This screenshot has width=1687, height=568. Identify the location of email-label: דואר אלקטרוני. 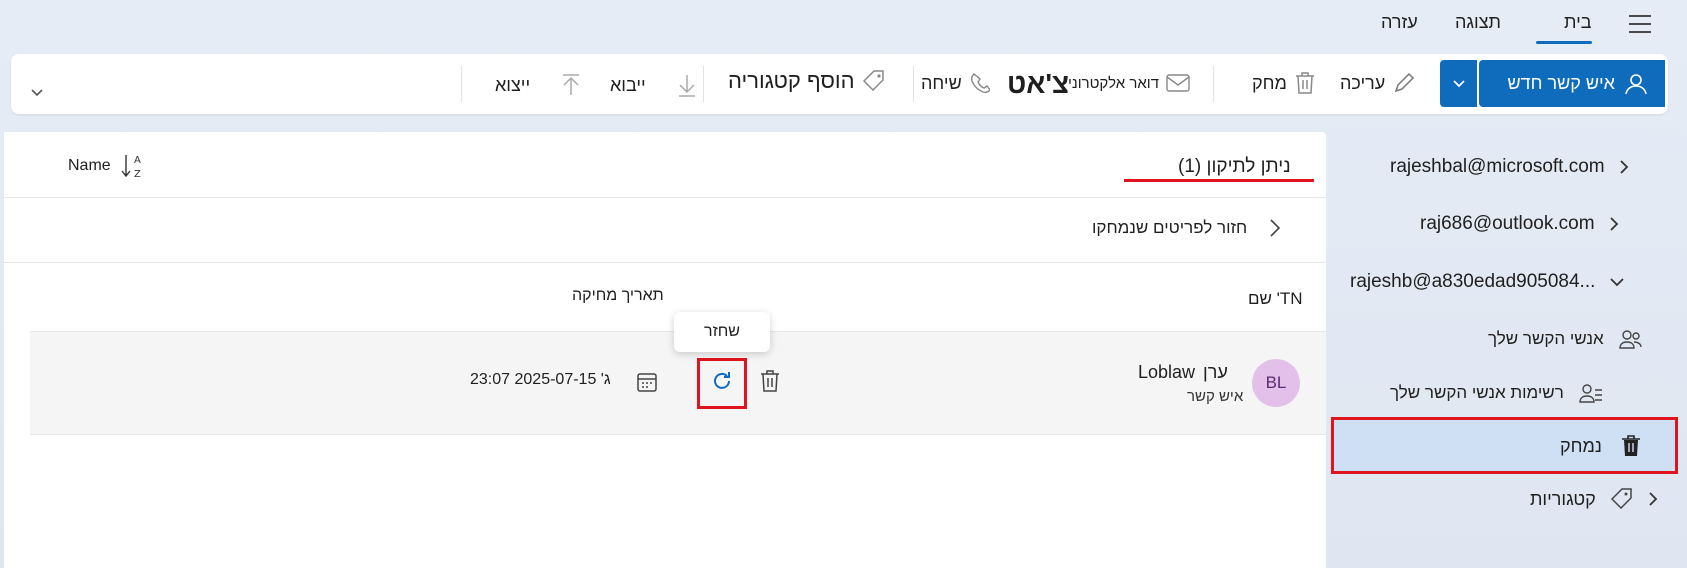
(1114, 83).